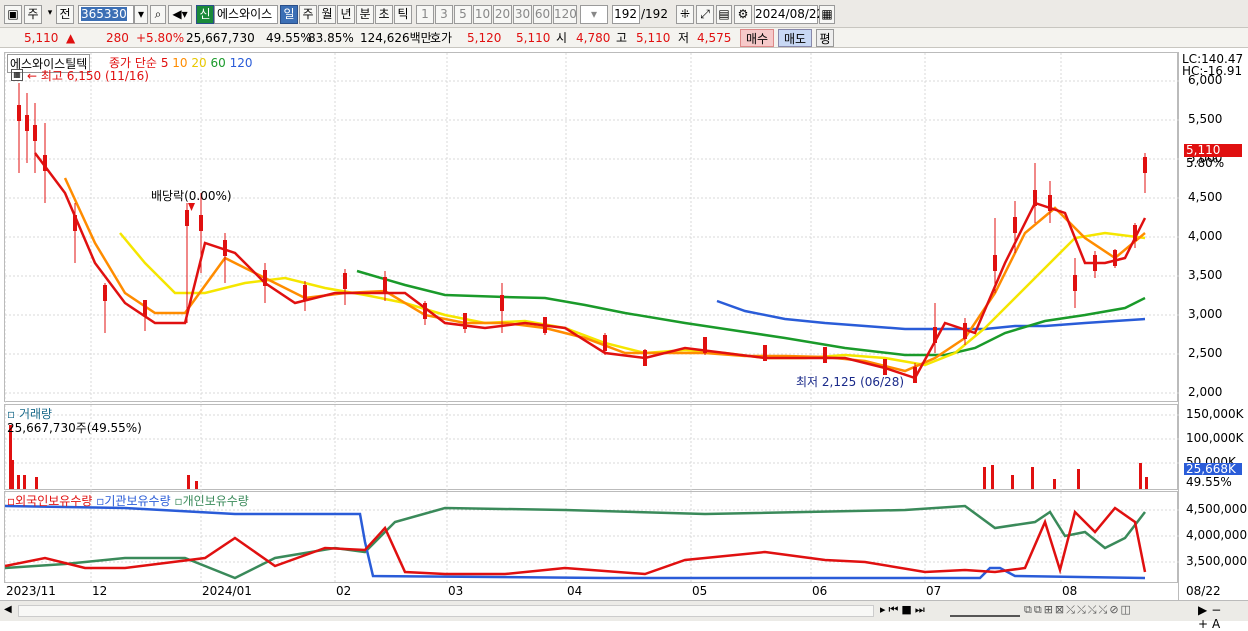  Describe the element at coordinates (100, 591) in the screenshot. I see `x-tick-label: 12` at that location.